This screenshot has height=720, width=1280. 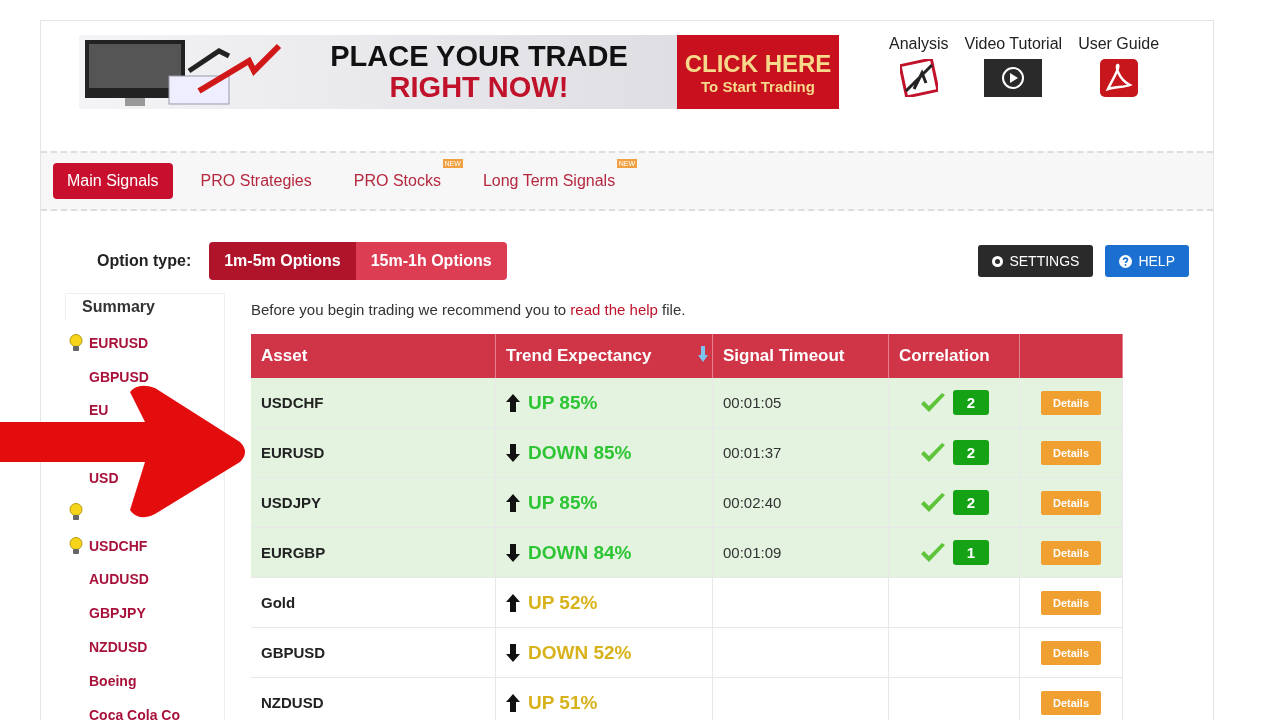 I want to click on help-notice: Before you begin trading we recommend you to read the help file., so click(x=469, y=309).